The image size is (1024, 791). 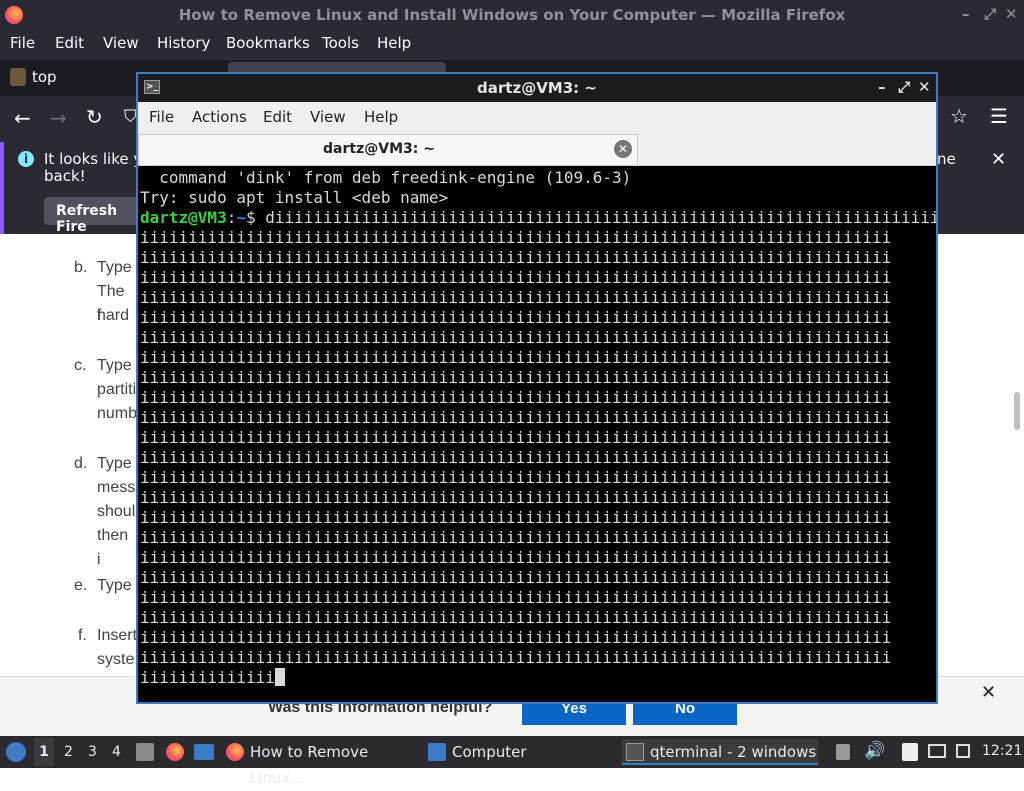 What do you see at coordinates (2, 188) in the screenshot?
I see `notice-accent-stripe` at bounding box center [2, 188].